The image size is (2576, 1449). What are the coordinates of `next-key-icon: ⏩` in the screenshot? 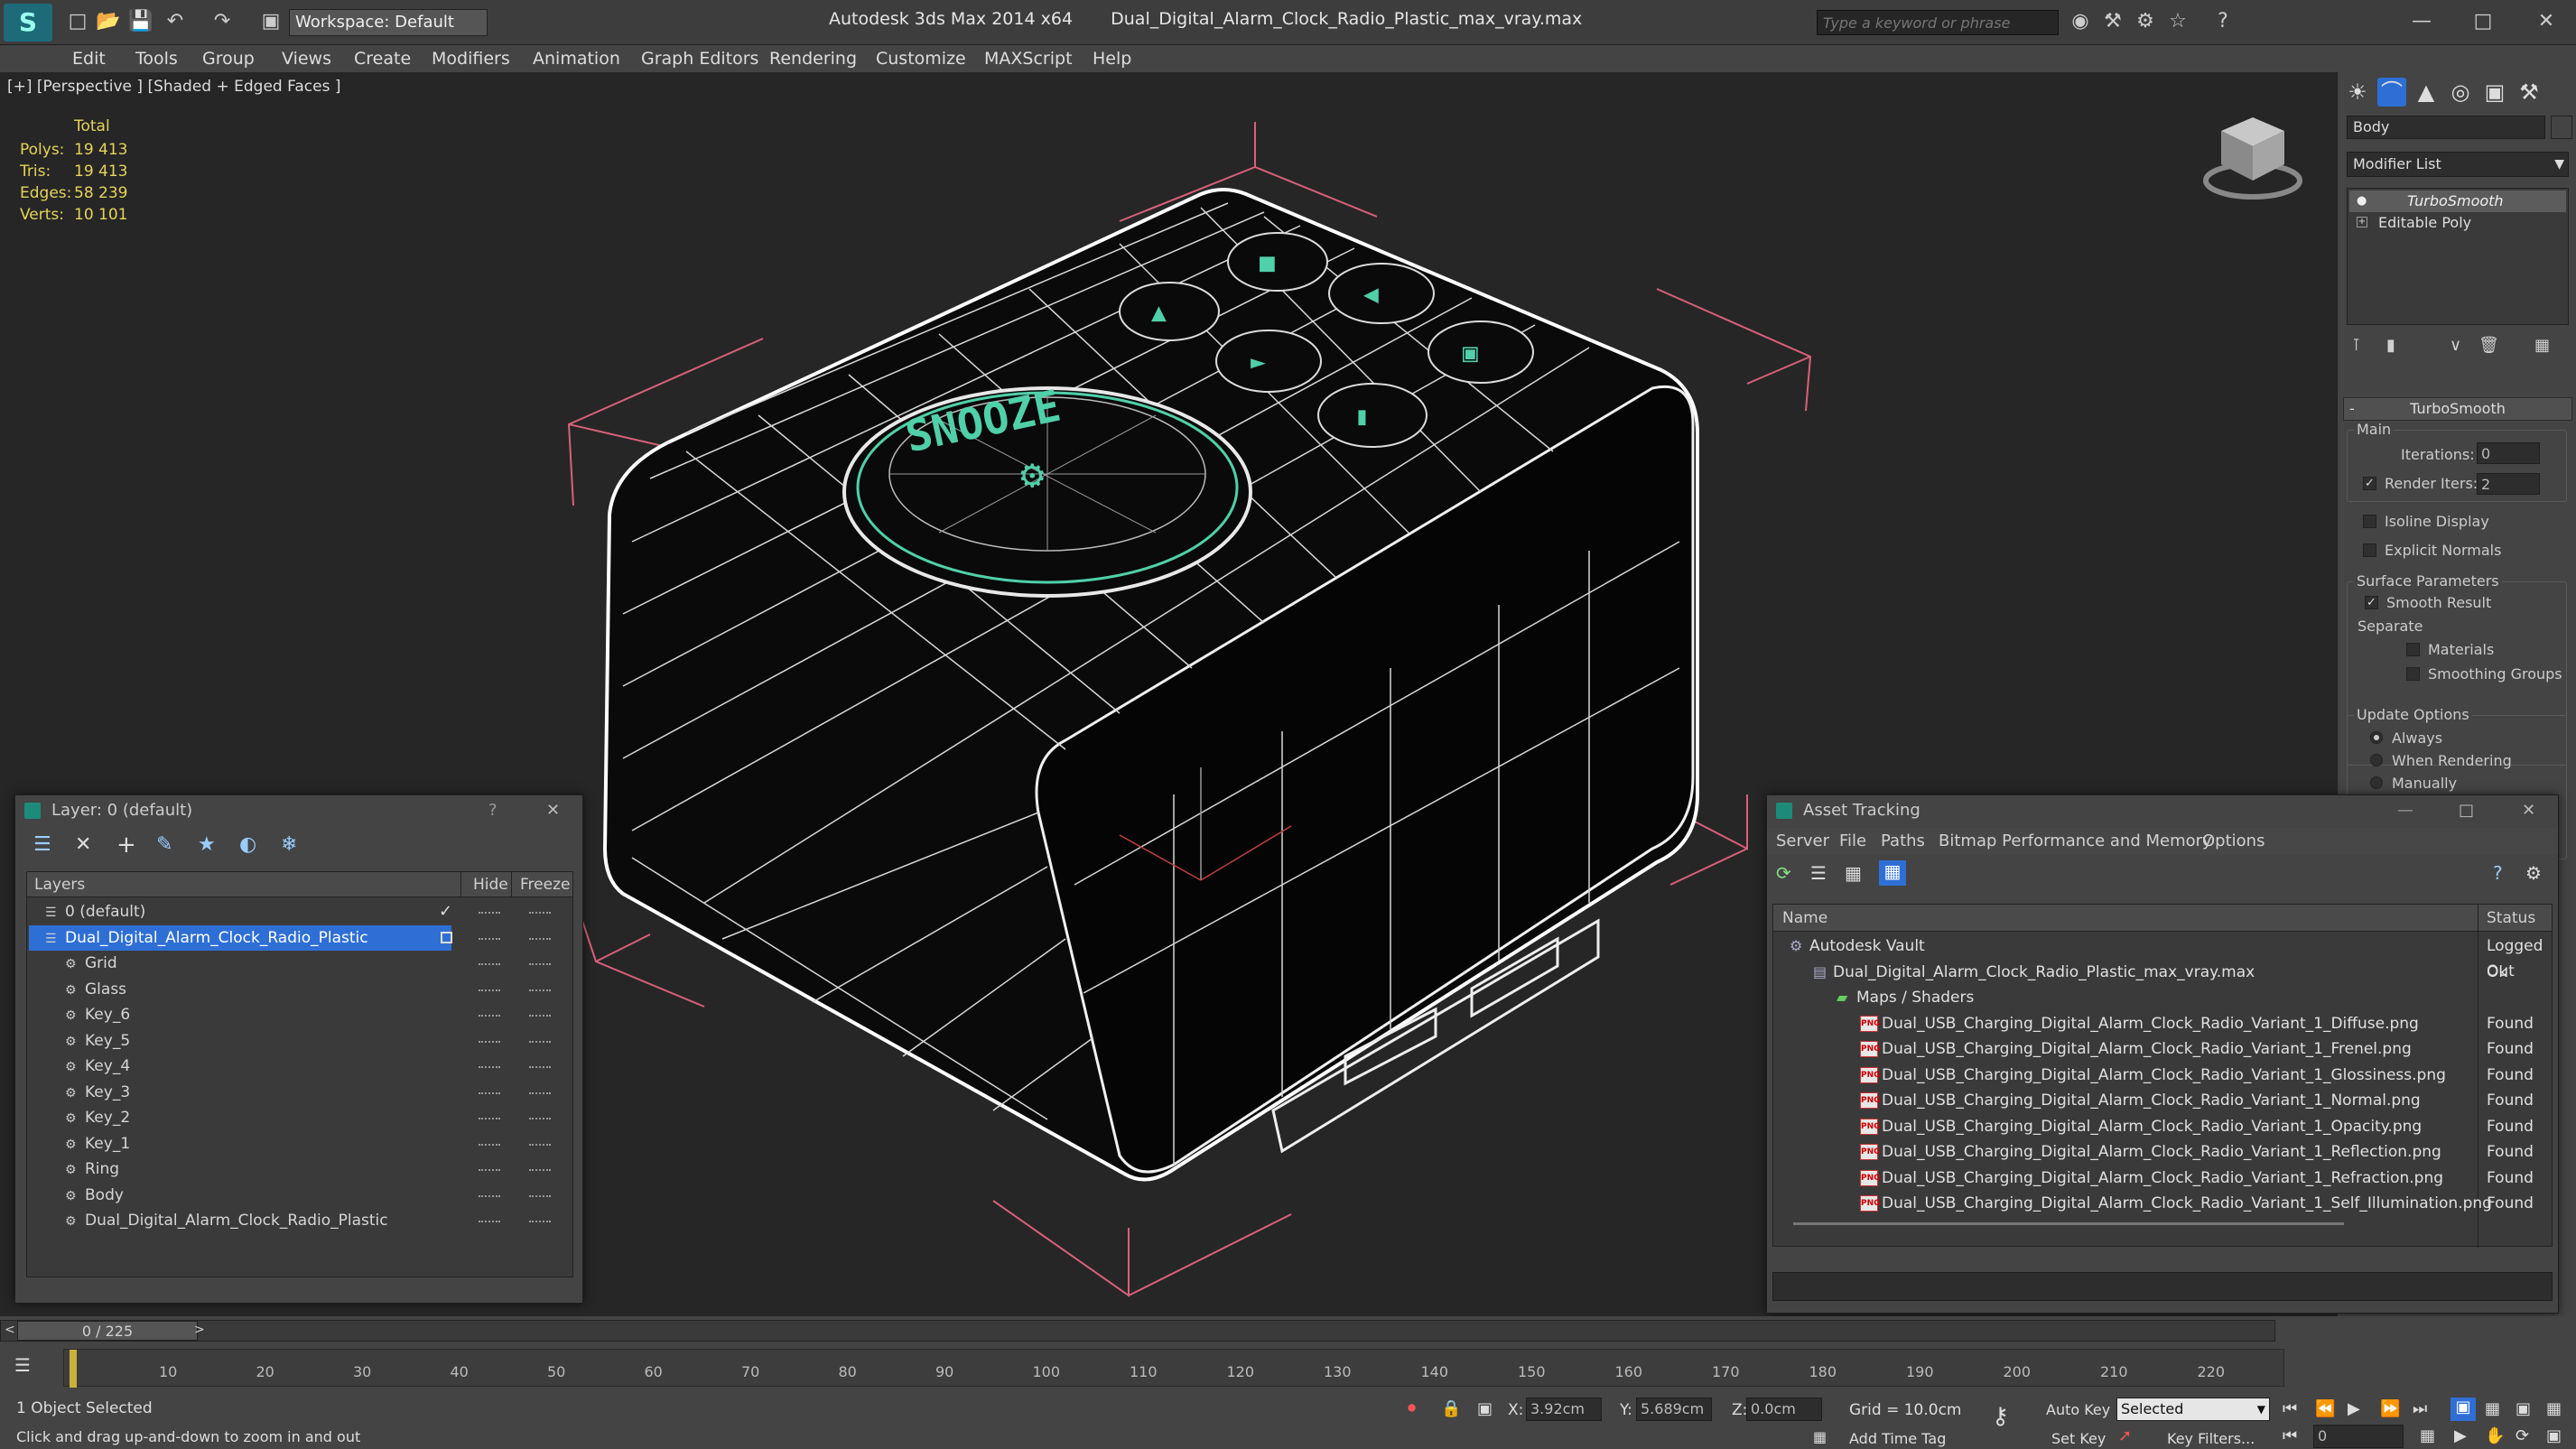 It's located at (2390, 1408).